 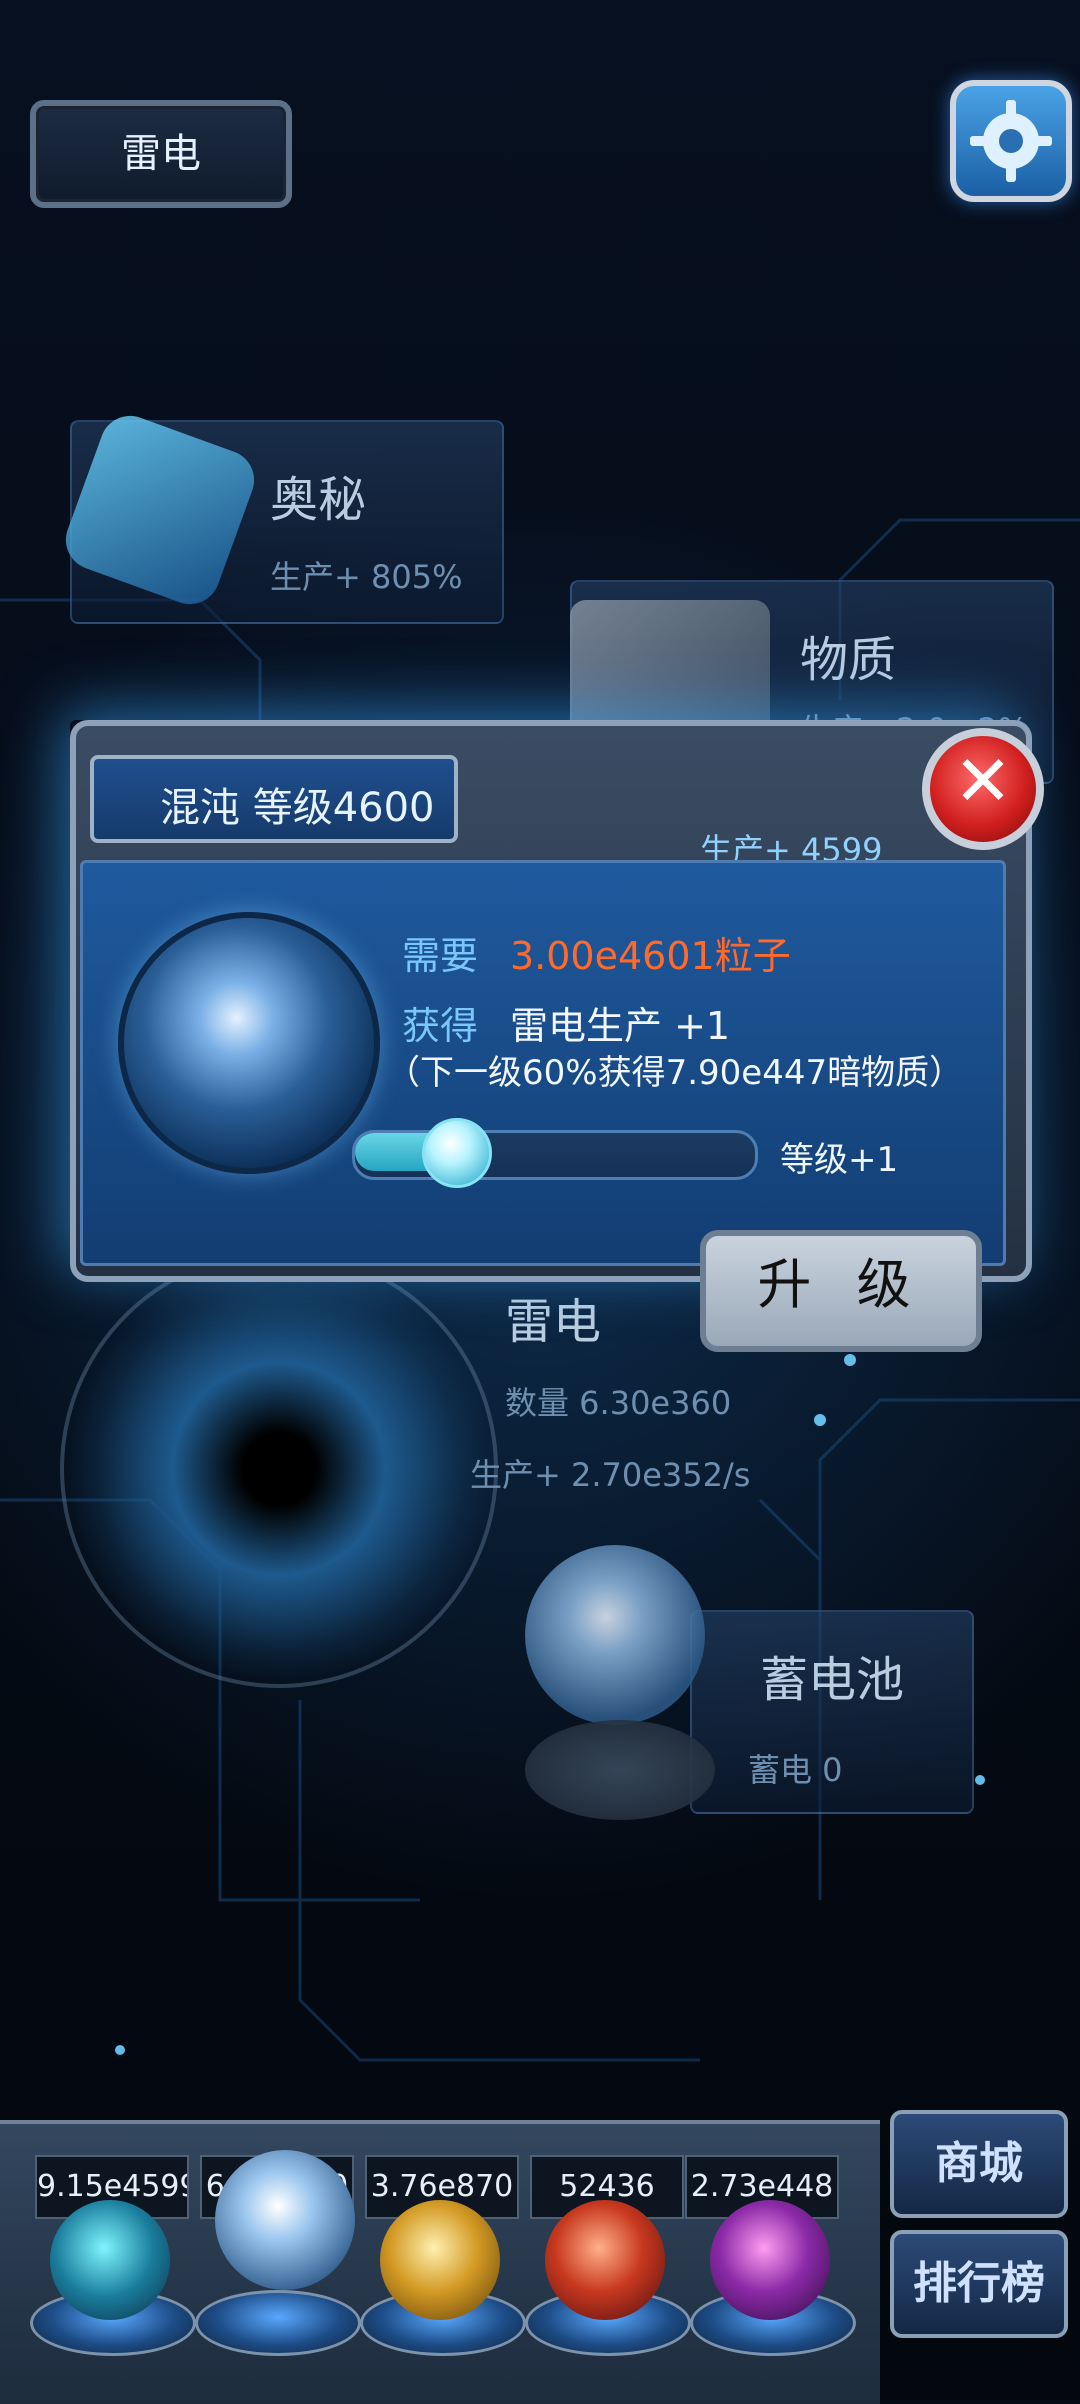 What do you see at coordinates (553, 1322) in the screenshot?
I see `thunder-title: 雷电` at bounding box center [553, 1322].